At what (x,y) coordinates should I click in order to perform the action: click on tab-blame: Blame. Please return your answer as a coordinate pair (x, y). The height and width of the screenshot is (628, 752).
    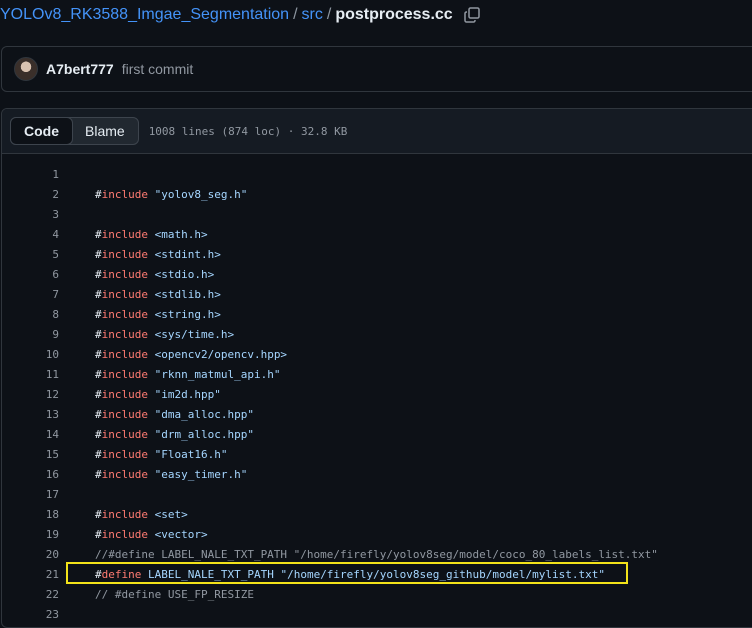
    Looking at the image, I should click on (105, 131).